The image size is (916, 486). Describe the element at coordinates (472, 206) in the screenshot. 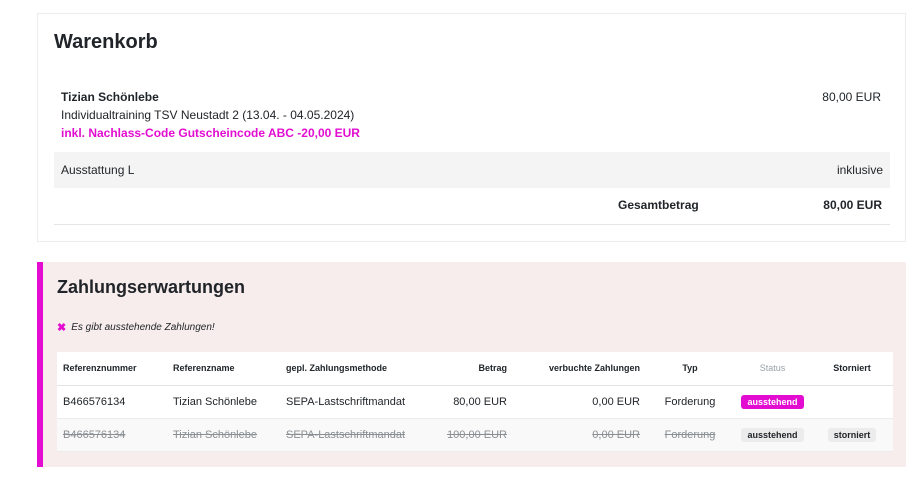

I see `cart-total-row: Gesamtbetrag 80,00 EUR` at that location.